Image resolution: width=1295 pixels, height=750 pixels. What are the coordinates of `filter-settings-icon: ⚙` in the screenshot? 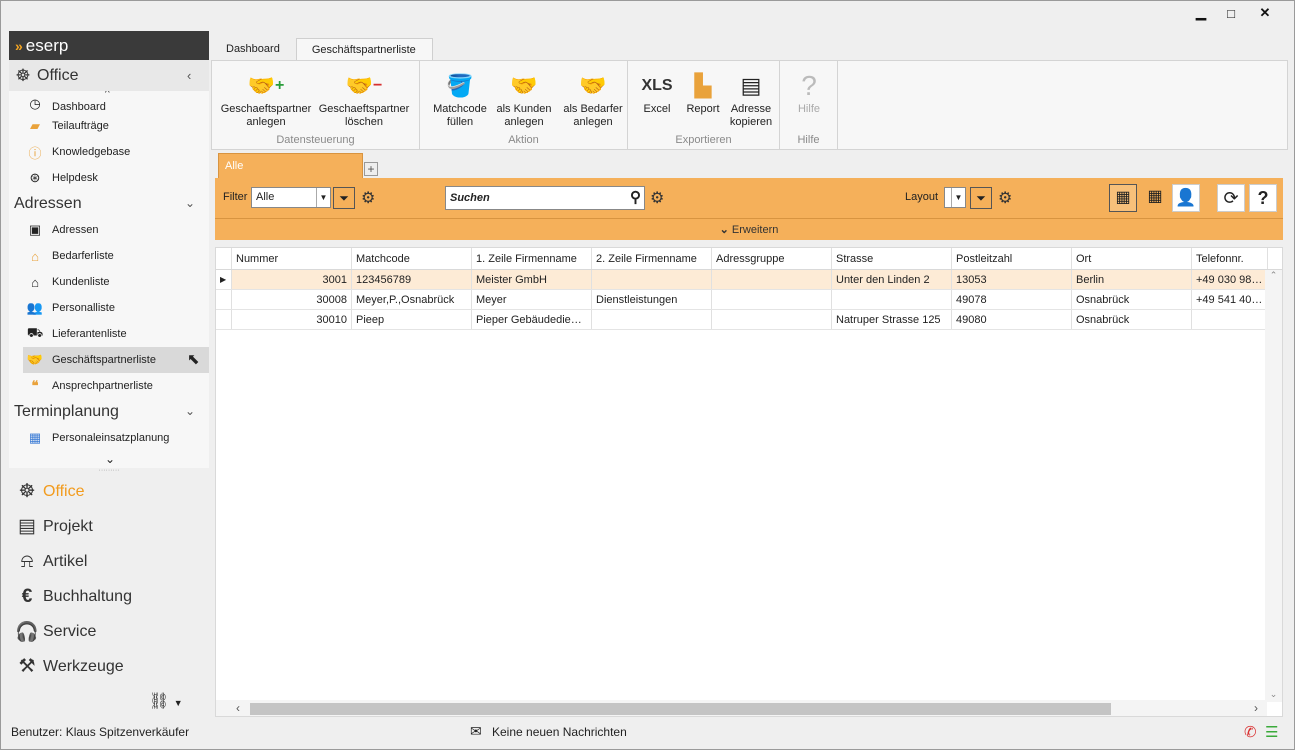 It's located at (368, 198).